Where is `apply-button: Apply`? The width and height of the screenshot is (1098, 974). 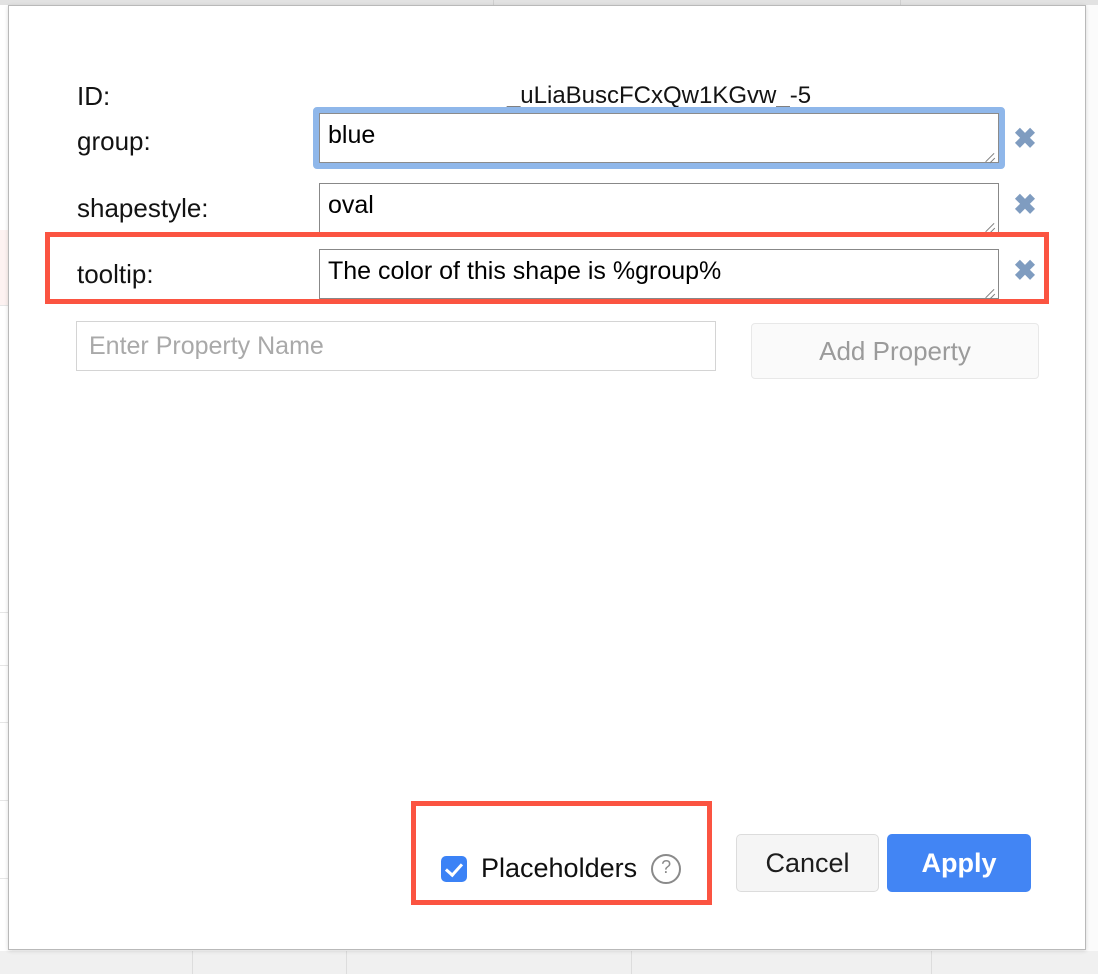 apply-button: Apply is located at coordinates (959, 863).